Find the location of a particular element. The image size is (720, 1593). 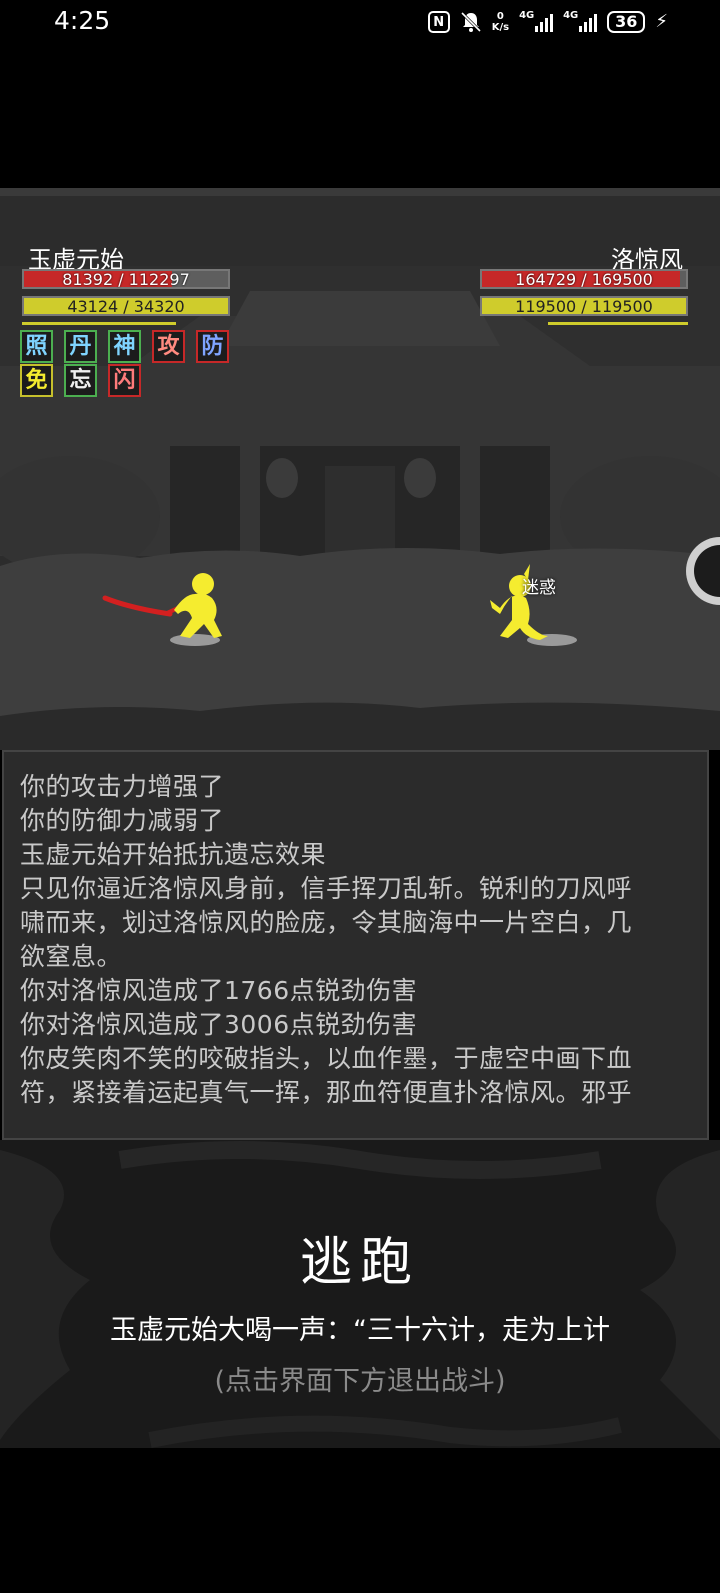

player-hp-text: 81392 / 112297 is located at coordinates (126, 279).